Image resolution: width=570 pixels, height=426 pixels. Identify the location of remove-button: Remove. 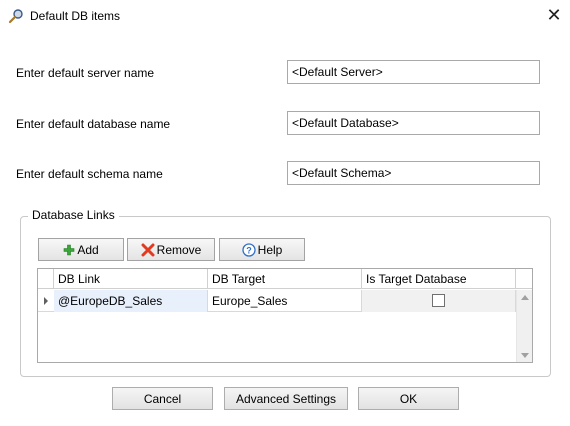
(171, 249).